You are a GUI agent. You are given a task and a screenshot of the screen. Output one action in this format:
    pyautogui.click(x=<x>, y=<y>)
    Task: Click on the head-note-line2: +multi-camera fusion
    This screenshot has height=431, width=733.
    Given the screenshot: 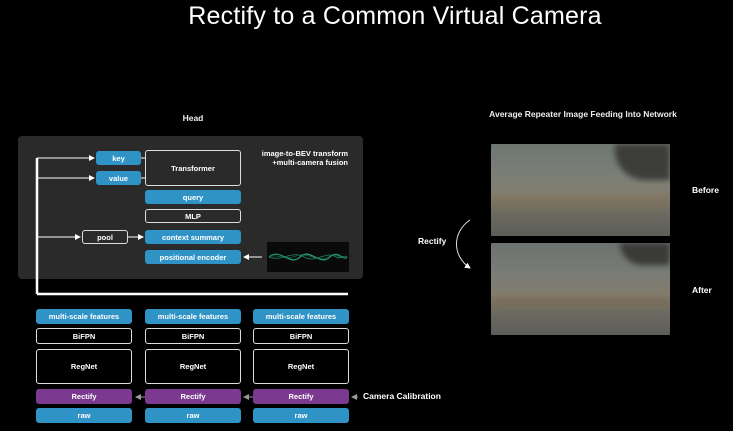 What is the action you would take?
    pyautogui.click(x=310, y=162)
    